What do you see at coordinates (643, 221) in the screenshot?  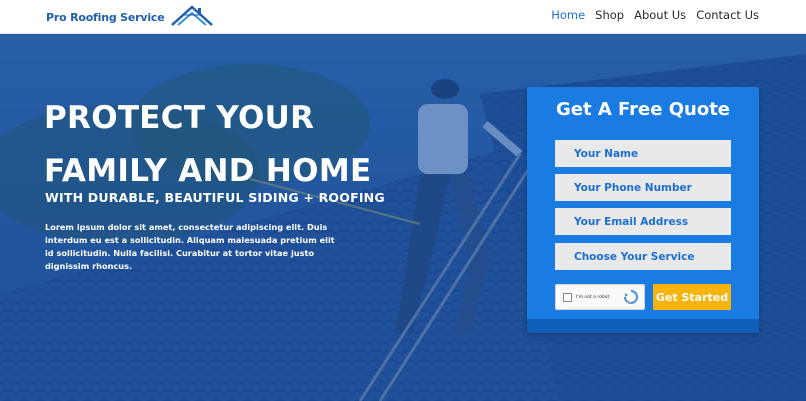 I see `email-field: Your Email Address` at bounding box center [643, 221].